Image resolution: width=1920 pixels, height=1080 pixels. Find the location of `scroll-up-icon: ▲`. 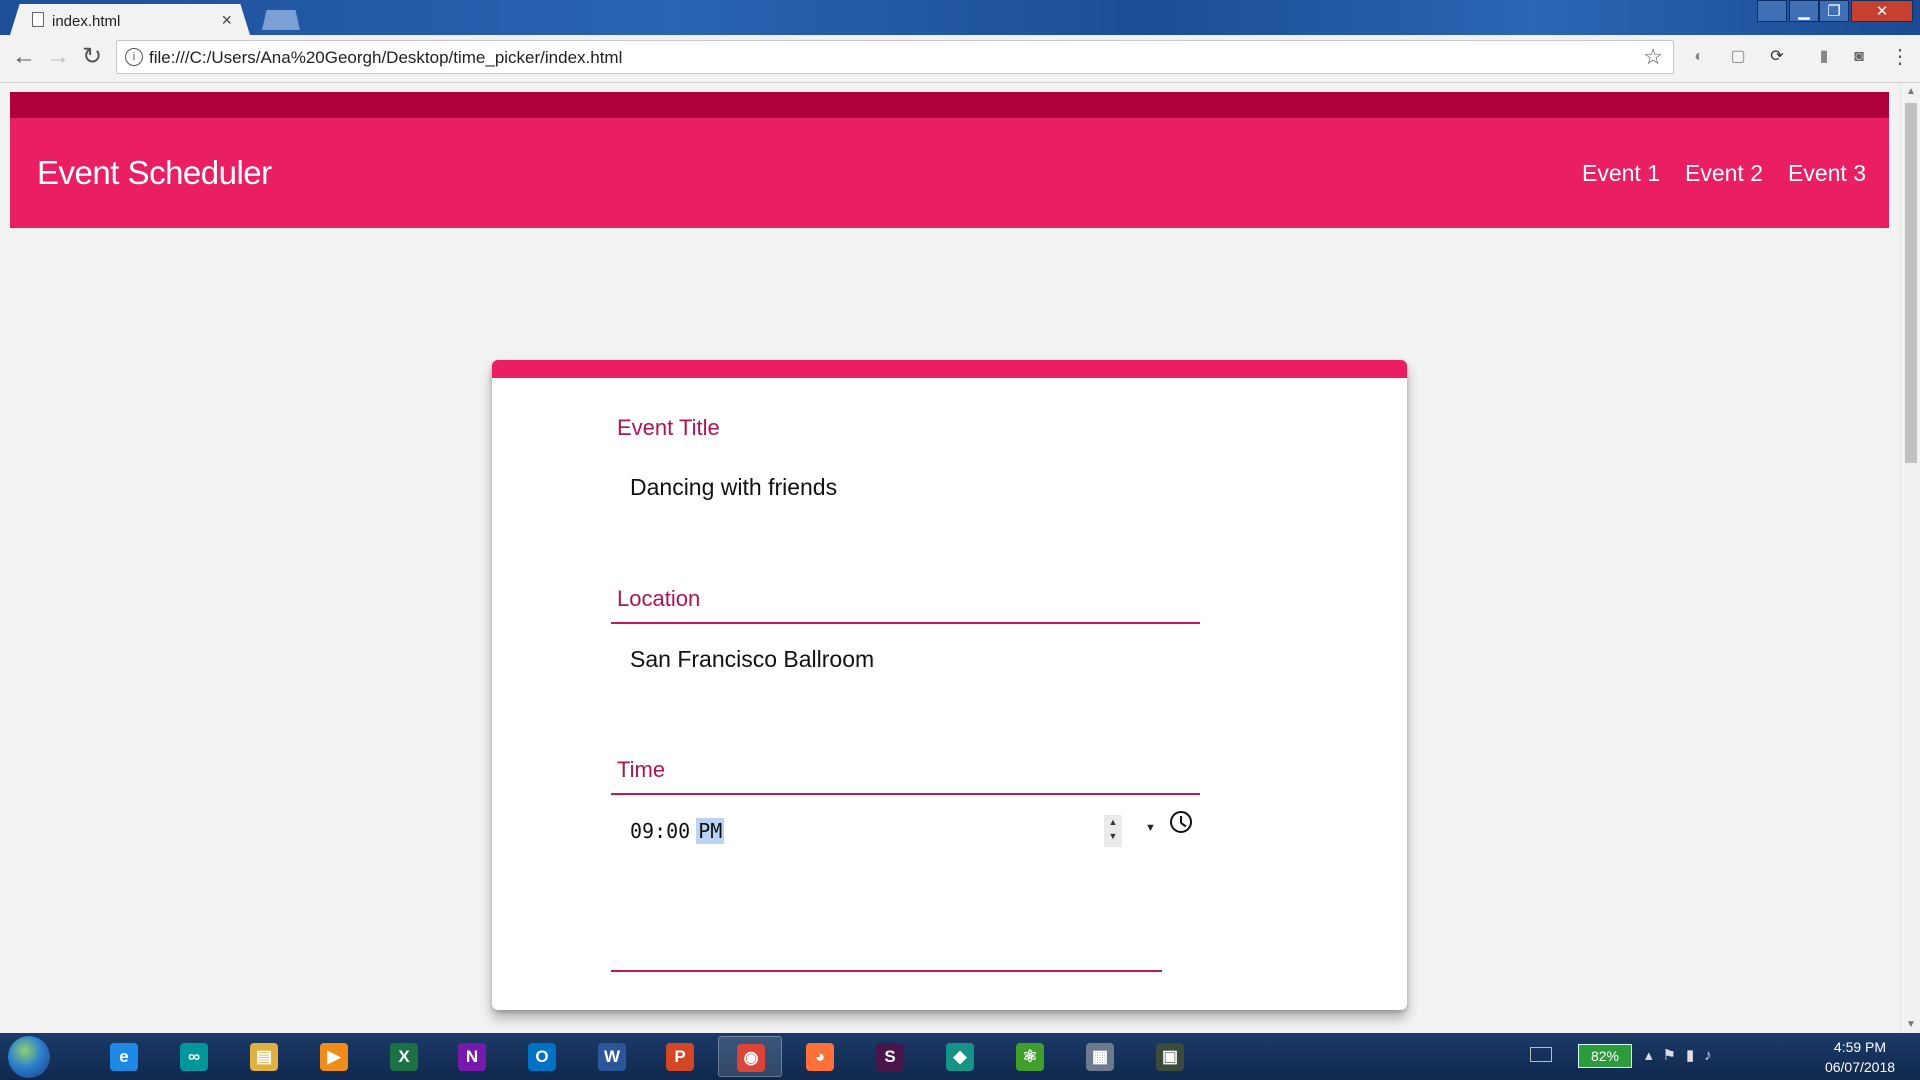

scroll-up-icon: ▲ is located at coordinates (1911, 91).